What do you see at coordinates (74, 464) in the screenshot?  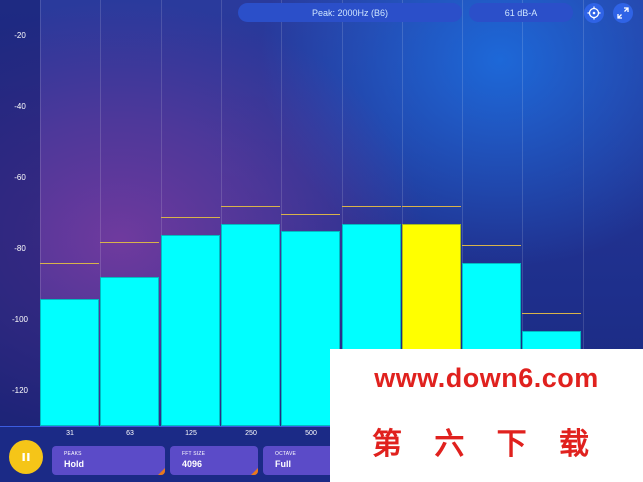 I see `peaks-value: Hold` at bounding box center [74, 464].